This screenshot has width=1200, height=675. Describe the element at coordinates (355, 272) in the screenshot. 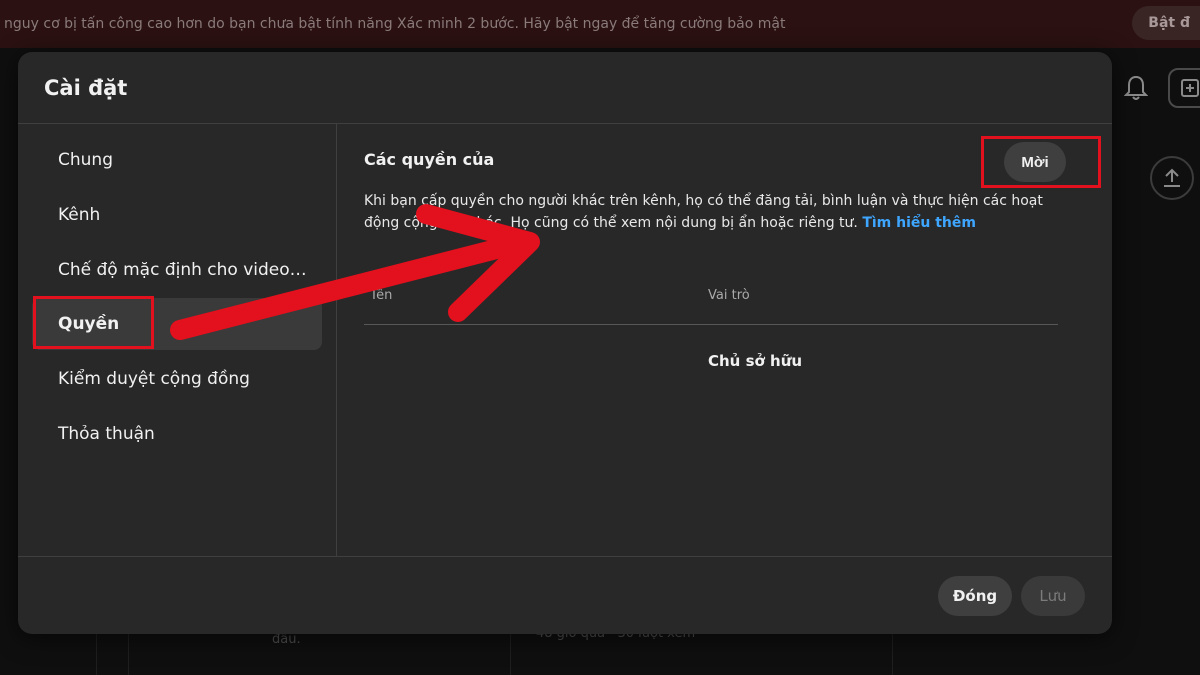

I see `annotation-arrow` at that location.